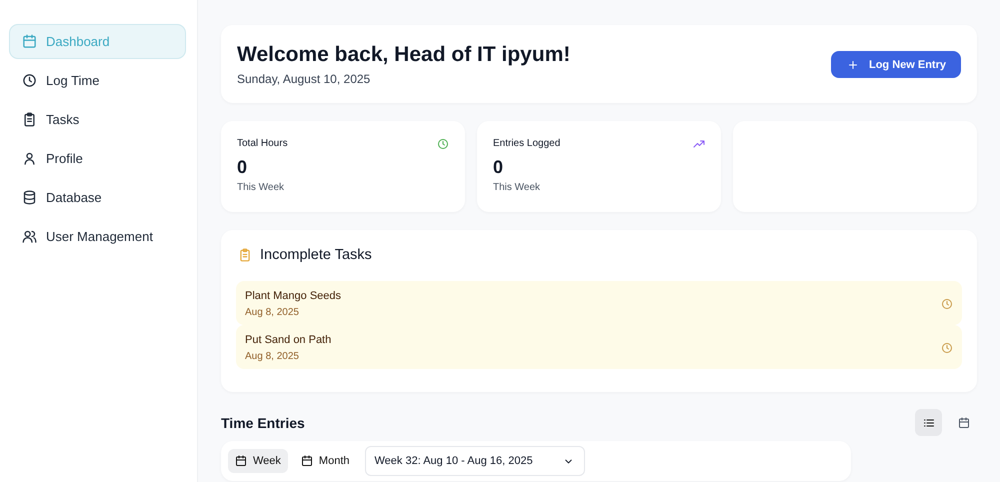 This screenshot has width=1000, height=482. I want to click on sidebar-item: User Management, so click(97, 236).